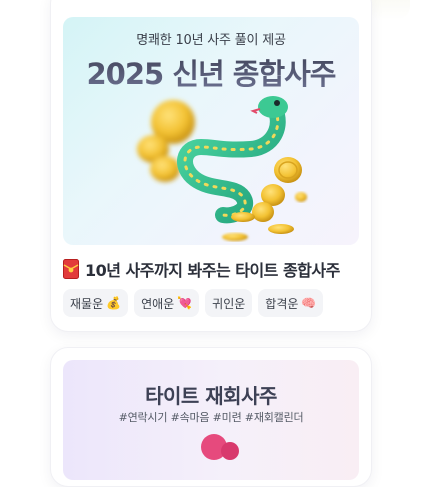 This screenshot has width=432, height=487. What do you see at coordinates (87, 303) in the screenshot?
I see `tag-label: 재물운` at bounding box center [87, 303].